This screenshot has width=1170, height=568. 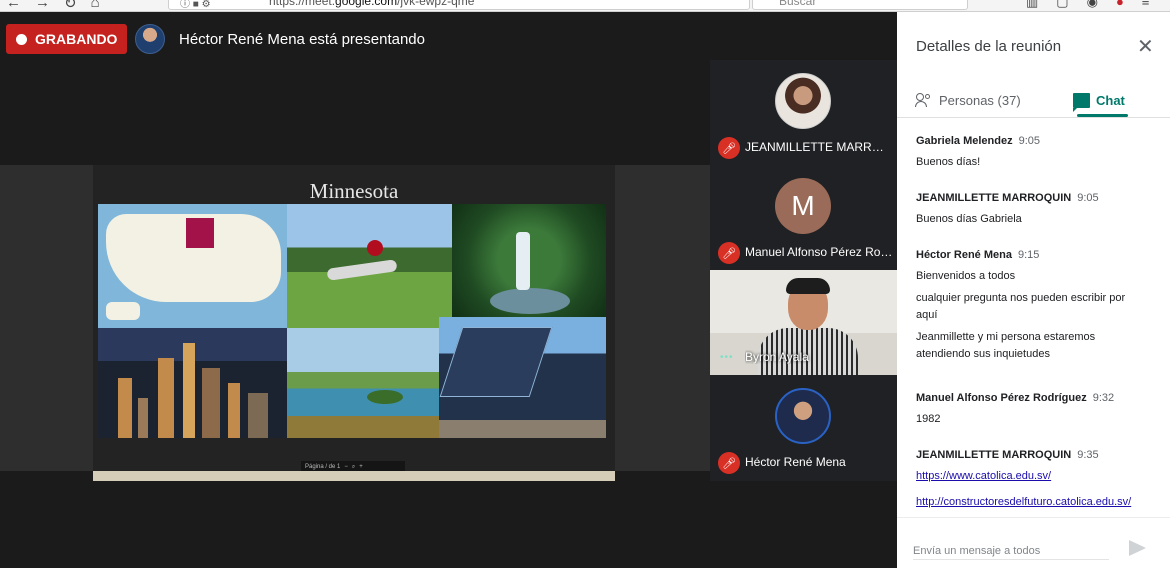 What do you see at coordinates (70, 5) in the screenshot?
I see `reload-icon: ↻` at bounding box center [70, 5].